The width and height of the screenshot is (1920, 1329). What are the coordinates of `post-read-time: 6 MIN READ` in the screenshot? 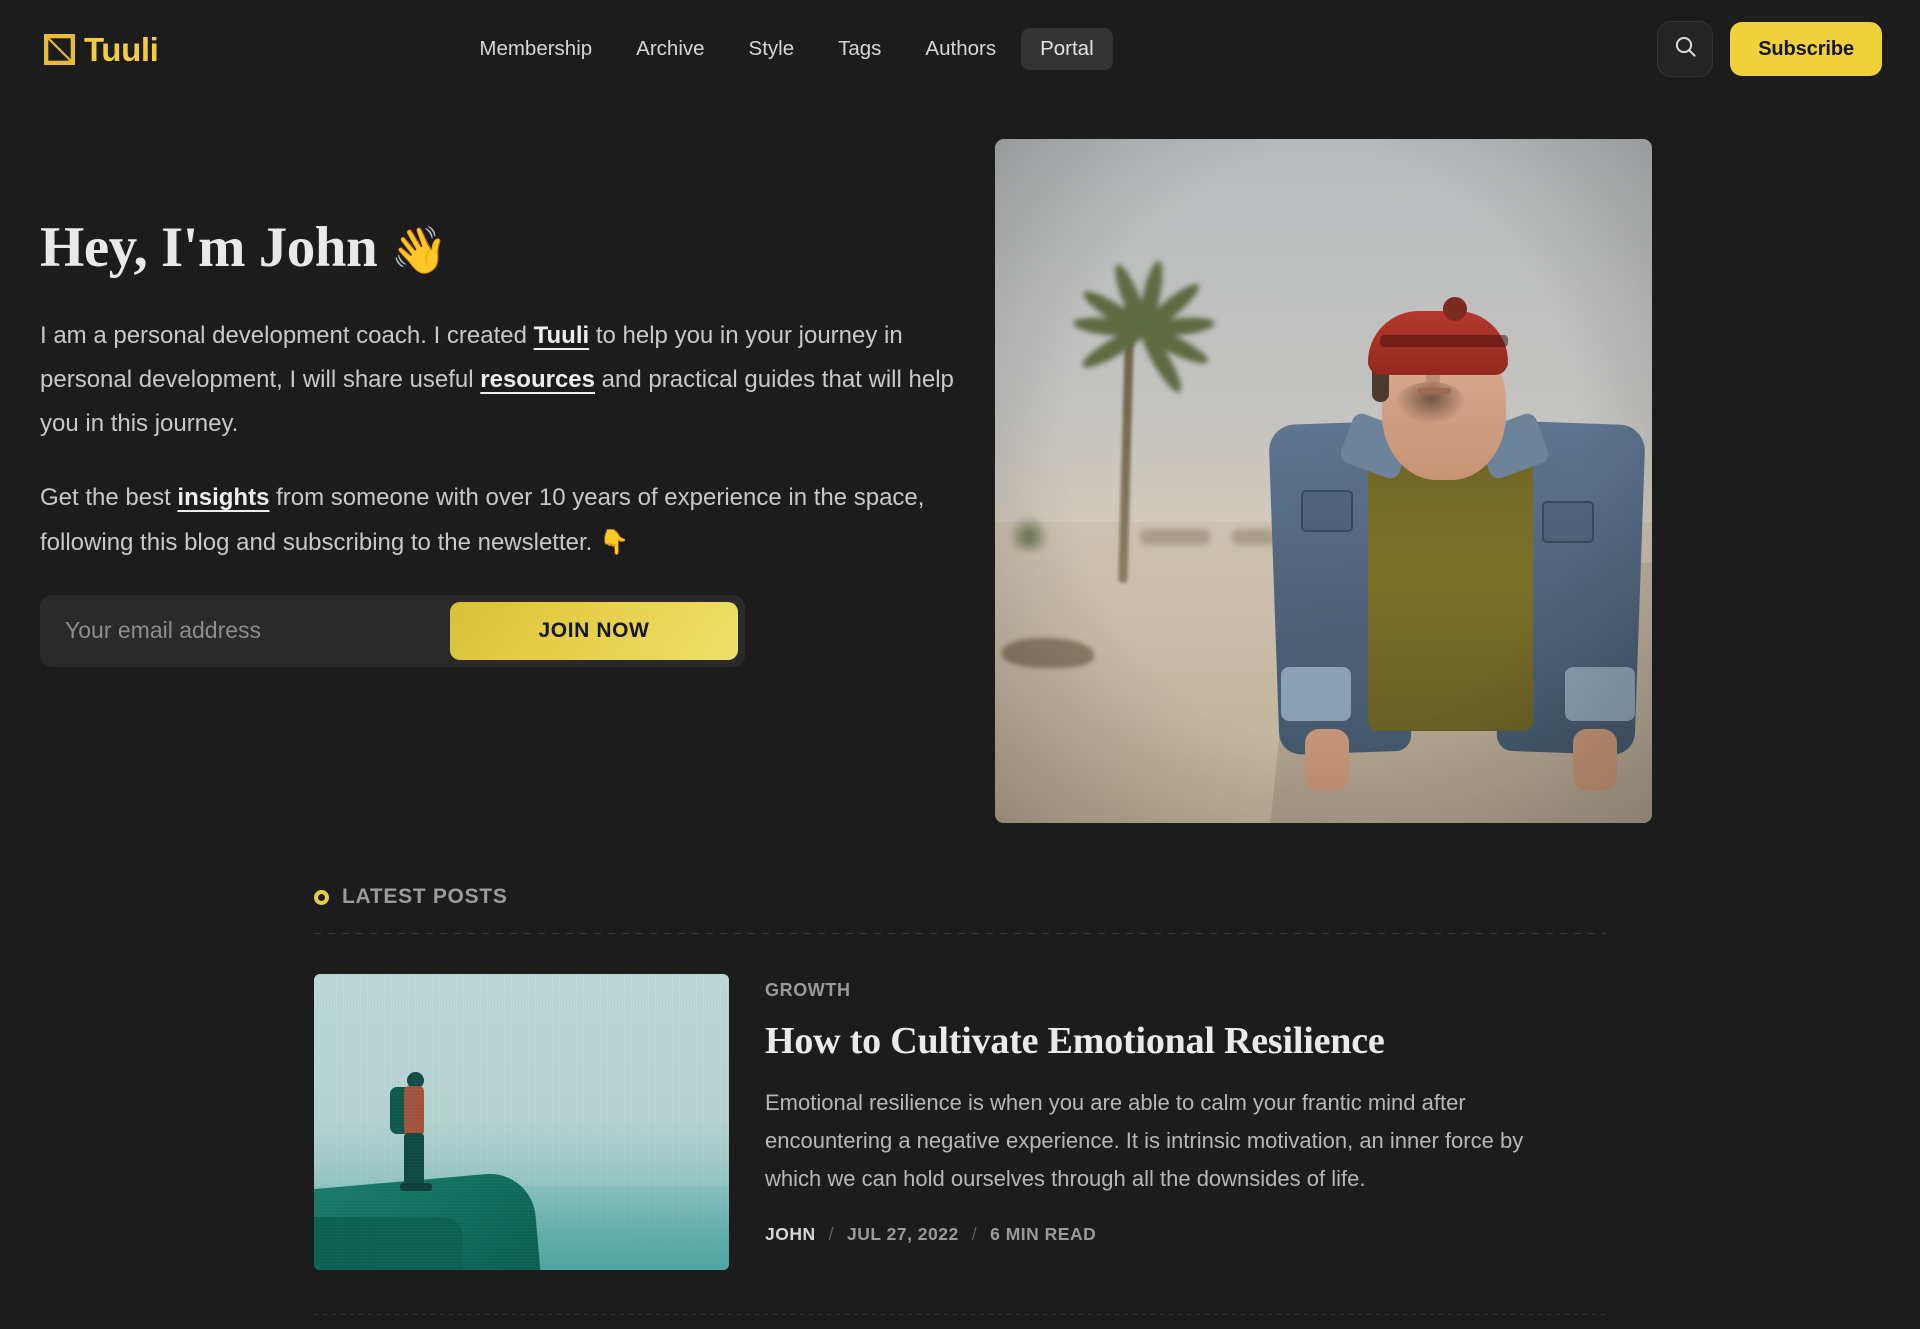 It's located at (1043, 1234).